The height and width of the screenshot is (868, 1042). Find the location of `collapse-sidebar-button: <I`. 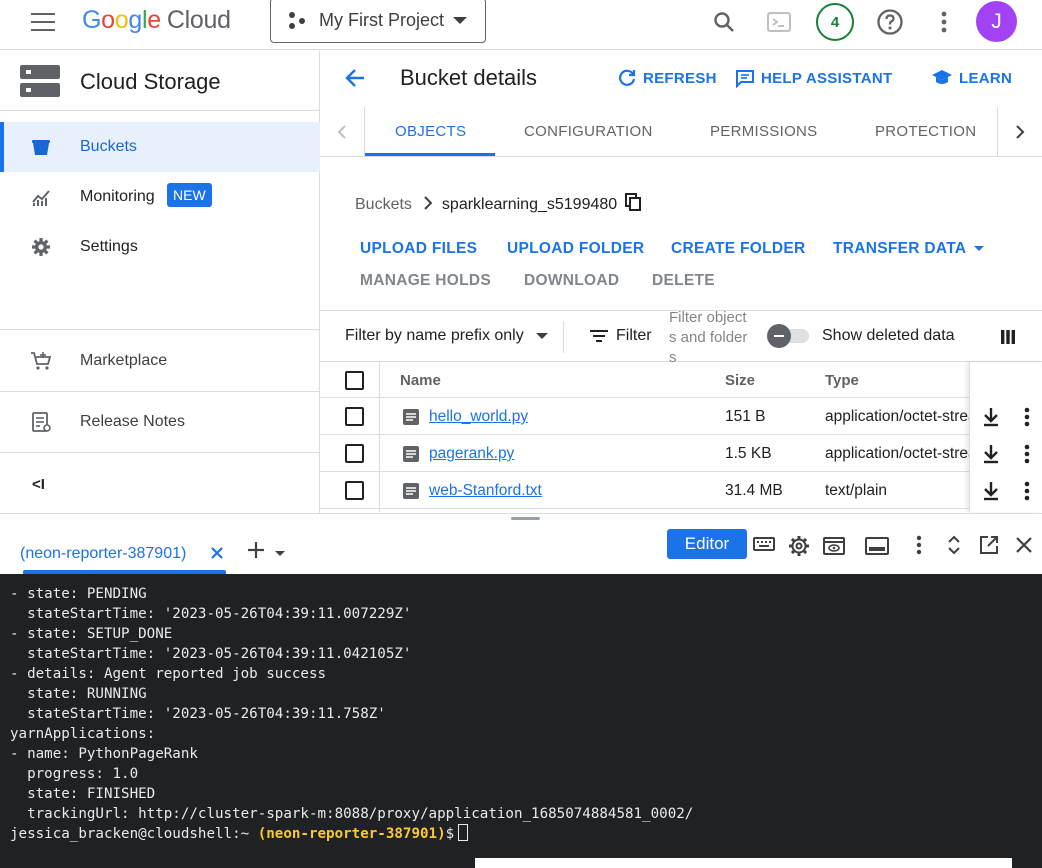

collapse-sidebar-button: <I is located at coordinates (38, 484).